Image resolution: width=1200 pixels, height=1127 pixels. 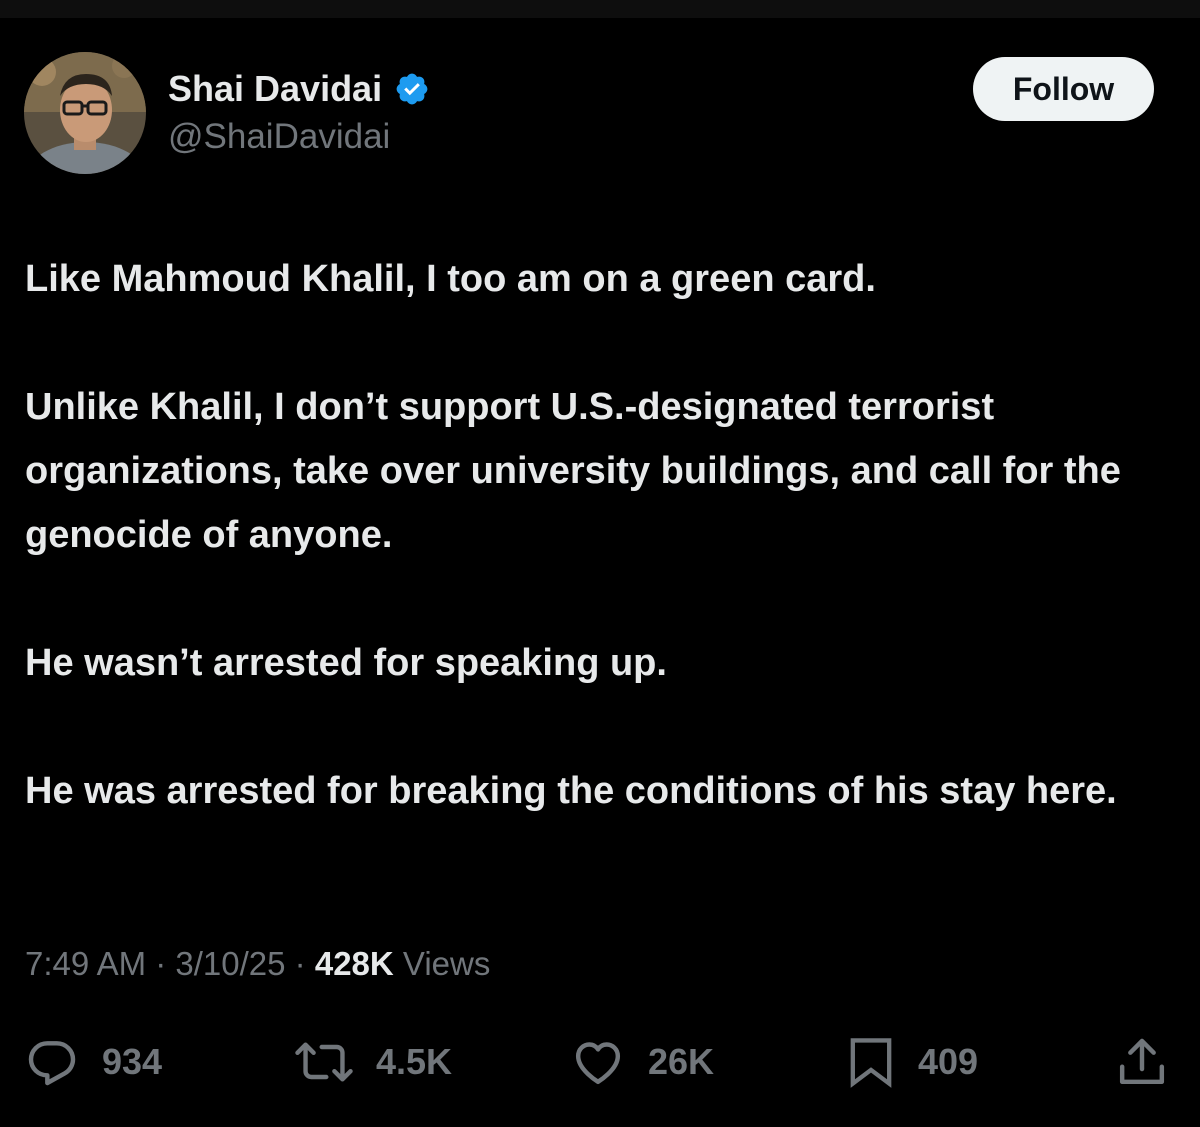 I want to click on share-icon, so click(x=1142, y=1062).